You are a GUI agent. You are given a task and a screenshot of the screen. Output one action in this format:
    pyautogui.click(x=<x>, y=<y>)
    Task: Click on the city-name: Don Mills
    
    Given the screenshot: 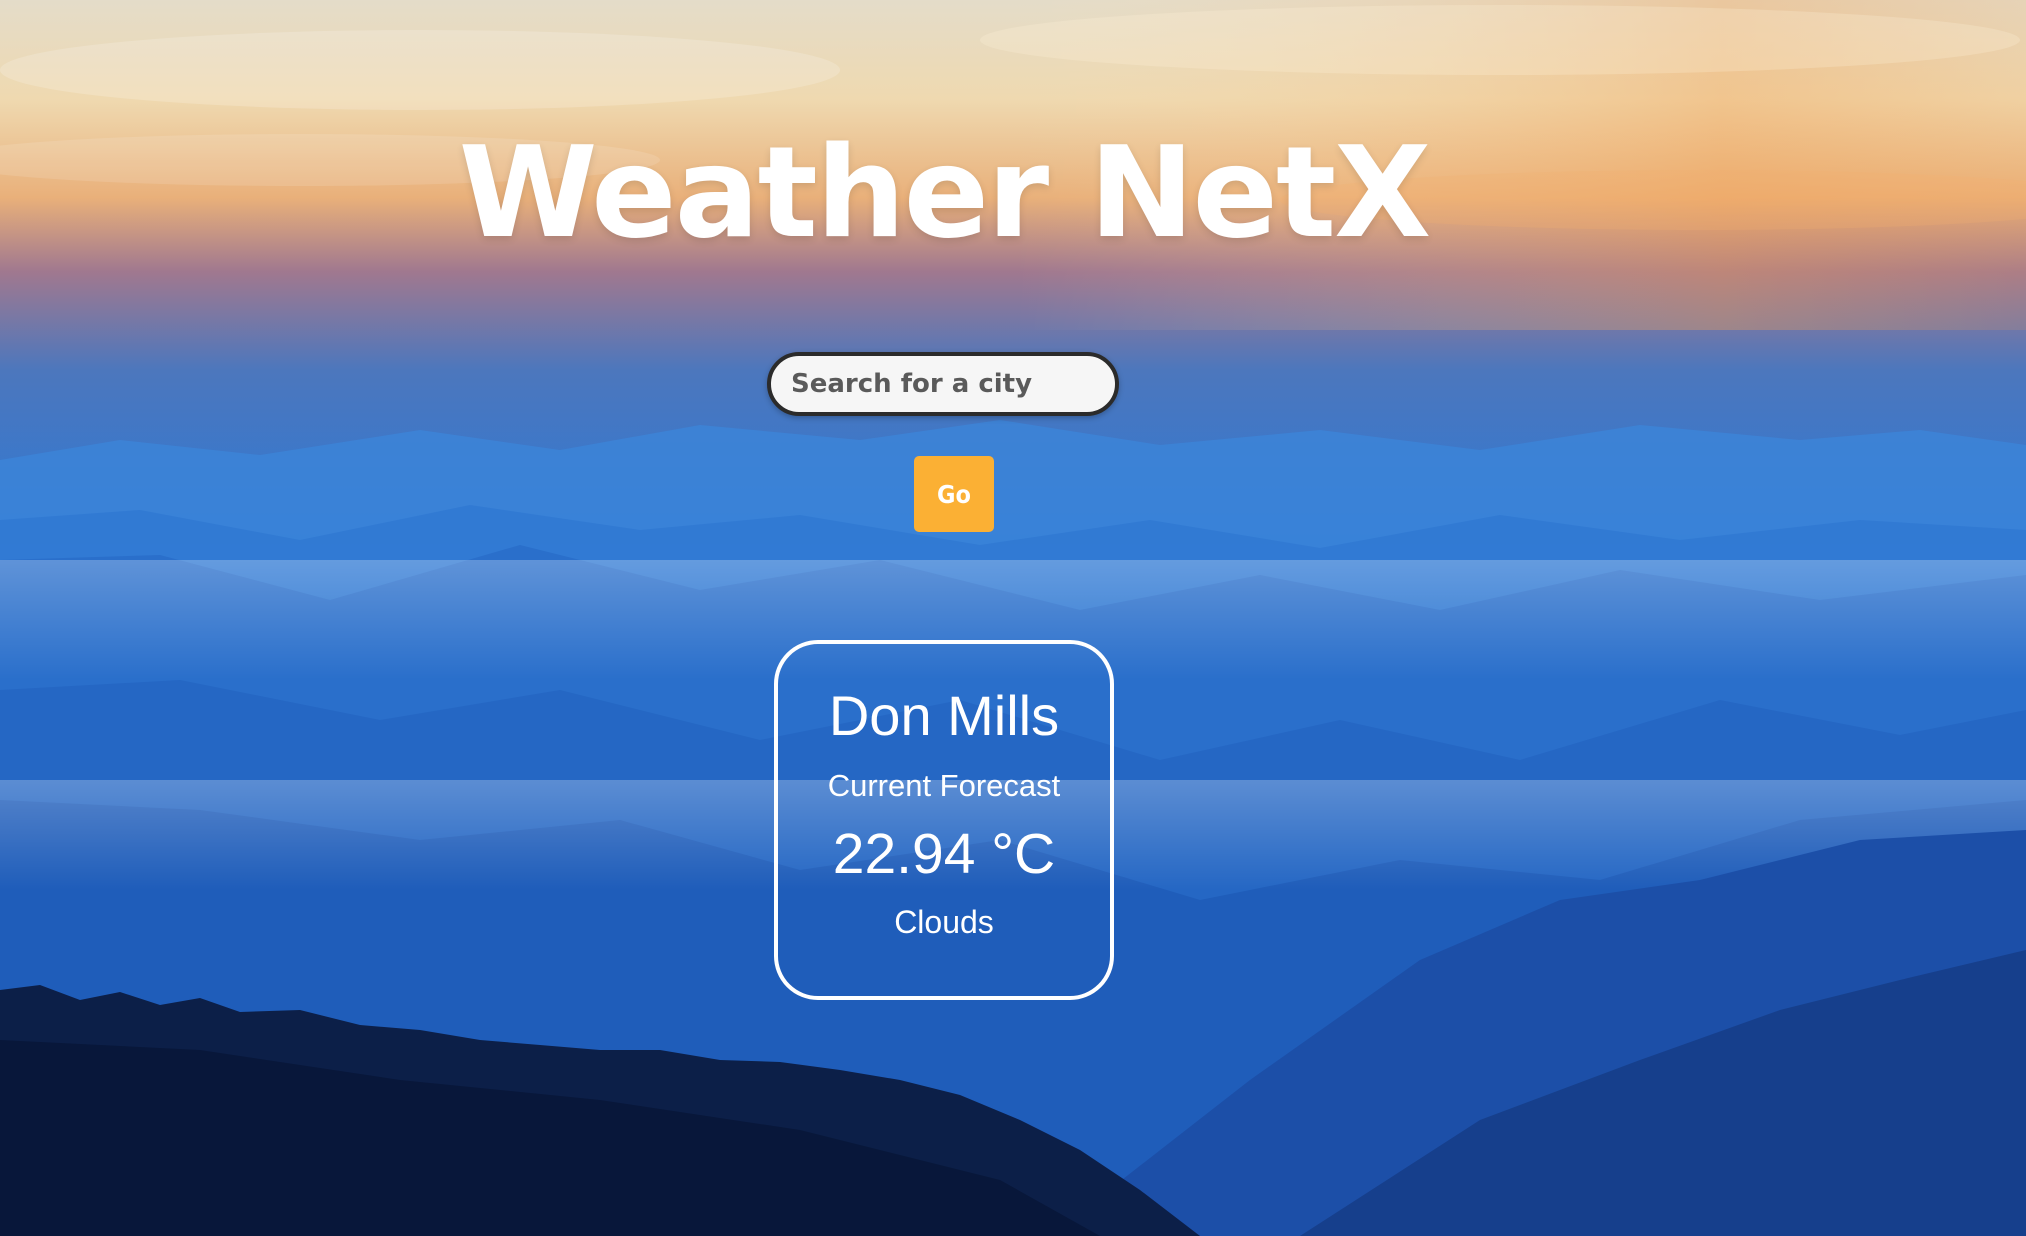 What is the action you would take?
    pyautogui.click(x=944, y=715)
    